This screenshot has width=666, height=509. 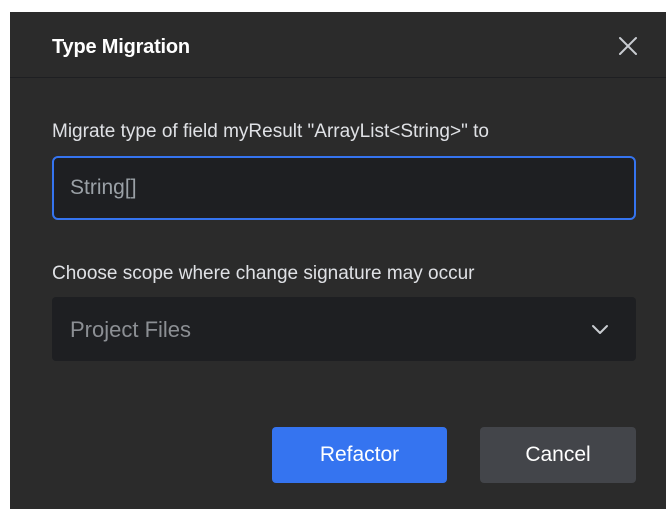 What do you see at coordinates (600, 329) in the screenshot?
I see `chevron-down-icon` at bounding box center [600, 329].